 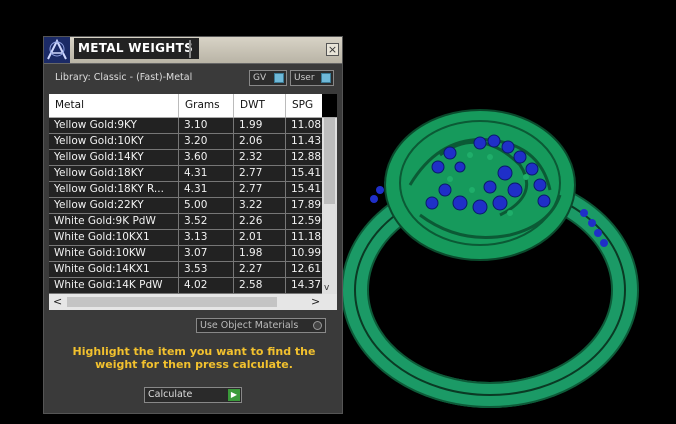 I want to click on cell-spg: 12.59, so click(x=306, y=221).